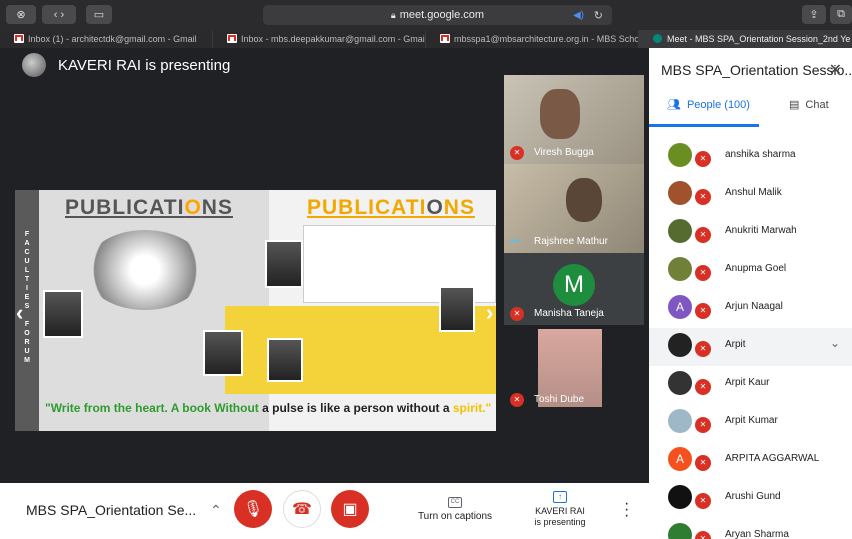  What do you see at coordinates (442, 15) in the screenshot?
I see `url-text: meet.google.com` at bounding box center [442, 15].